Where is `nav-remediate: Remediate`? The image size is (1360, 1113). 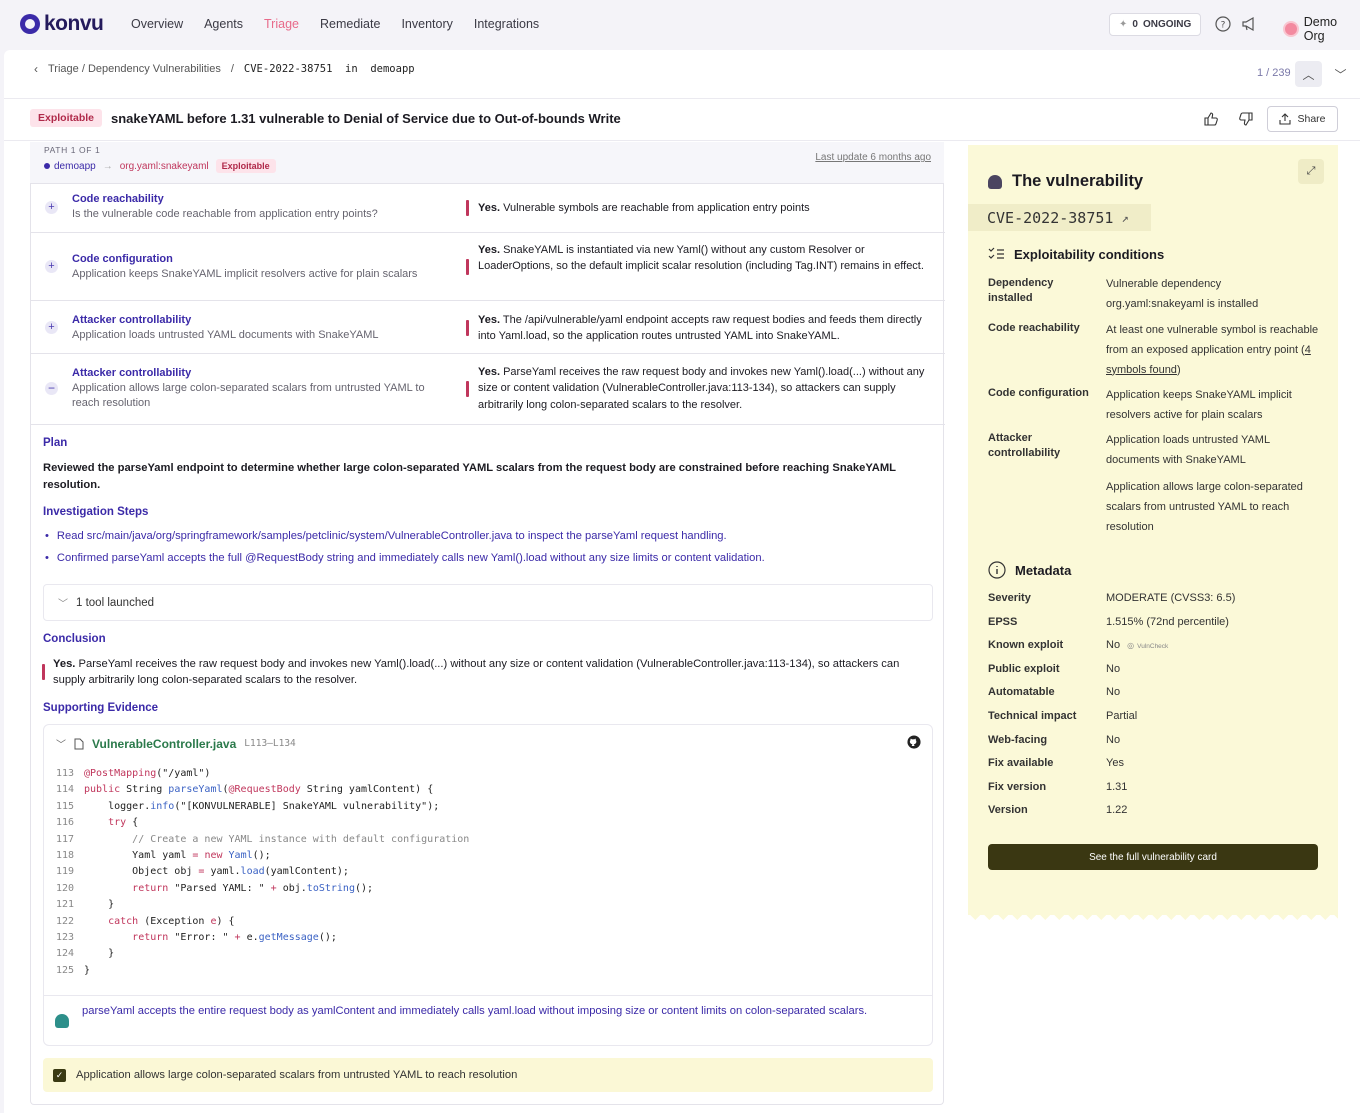
nav-remediate: Remediate is located at coordinates (350, 24).